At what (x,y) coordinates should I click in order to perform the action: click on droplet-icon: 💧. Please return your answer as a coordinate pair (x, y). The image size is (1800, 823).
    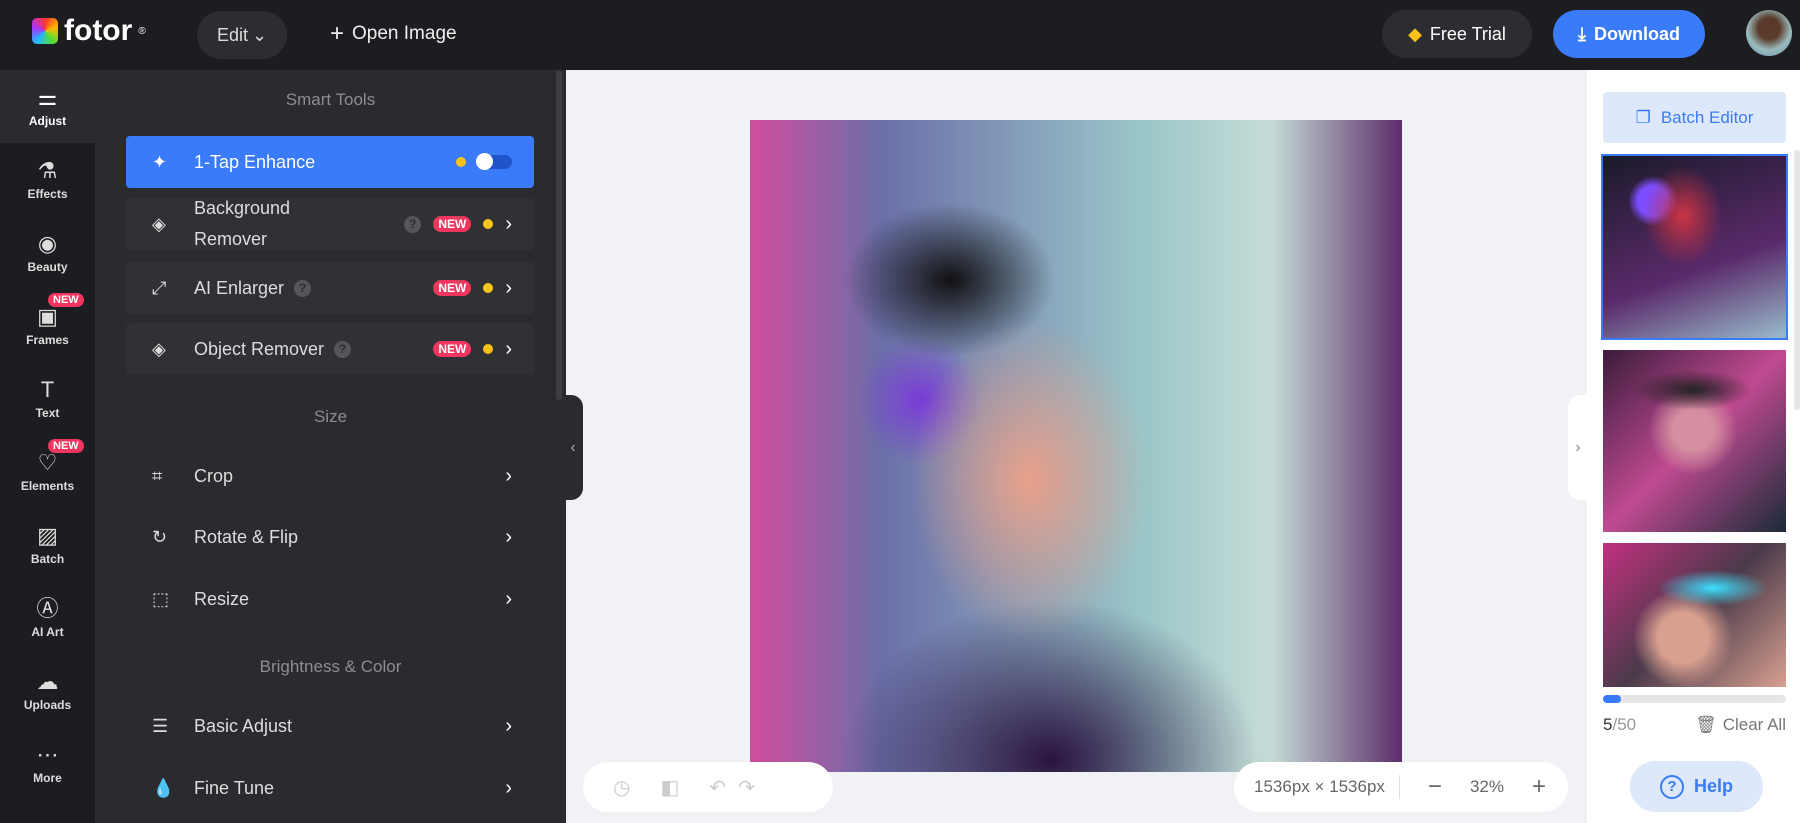
    Looking at the image, I should click on (163, 787).